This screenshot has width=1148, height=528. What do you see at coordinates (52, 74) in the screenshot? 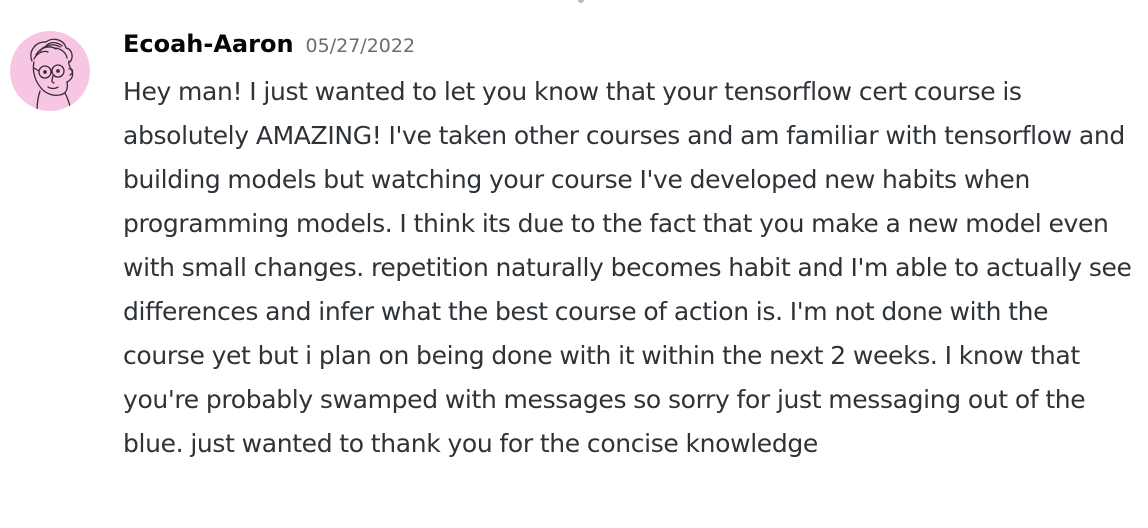
I see `doodle-face-avatar-icon` at bounding box center [52, 74].